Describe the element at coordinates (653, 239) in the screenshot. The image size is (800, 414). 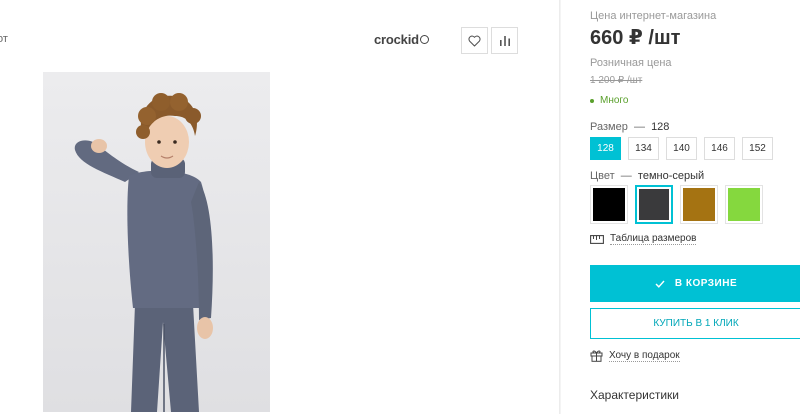
I see `size-table-text: Таблица размеров` at that location.